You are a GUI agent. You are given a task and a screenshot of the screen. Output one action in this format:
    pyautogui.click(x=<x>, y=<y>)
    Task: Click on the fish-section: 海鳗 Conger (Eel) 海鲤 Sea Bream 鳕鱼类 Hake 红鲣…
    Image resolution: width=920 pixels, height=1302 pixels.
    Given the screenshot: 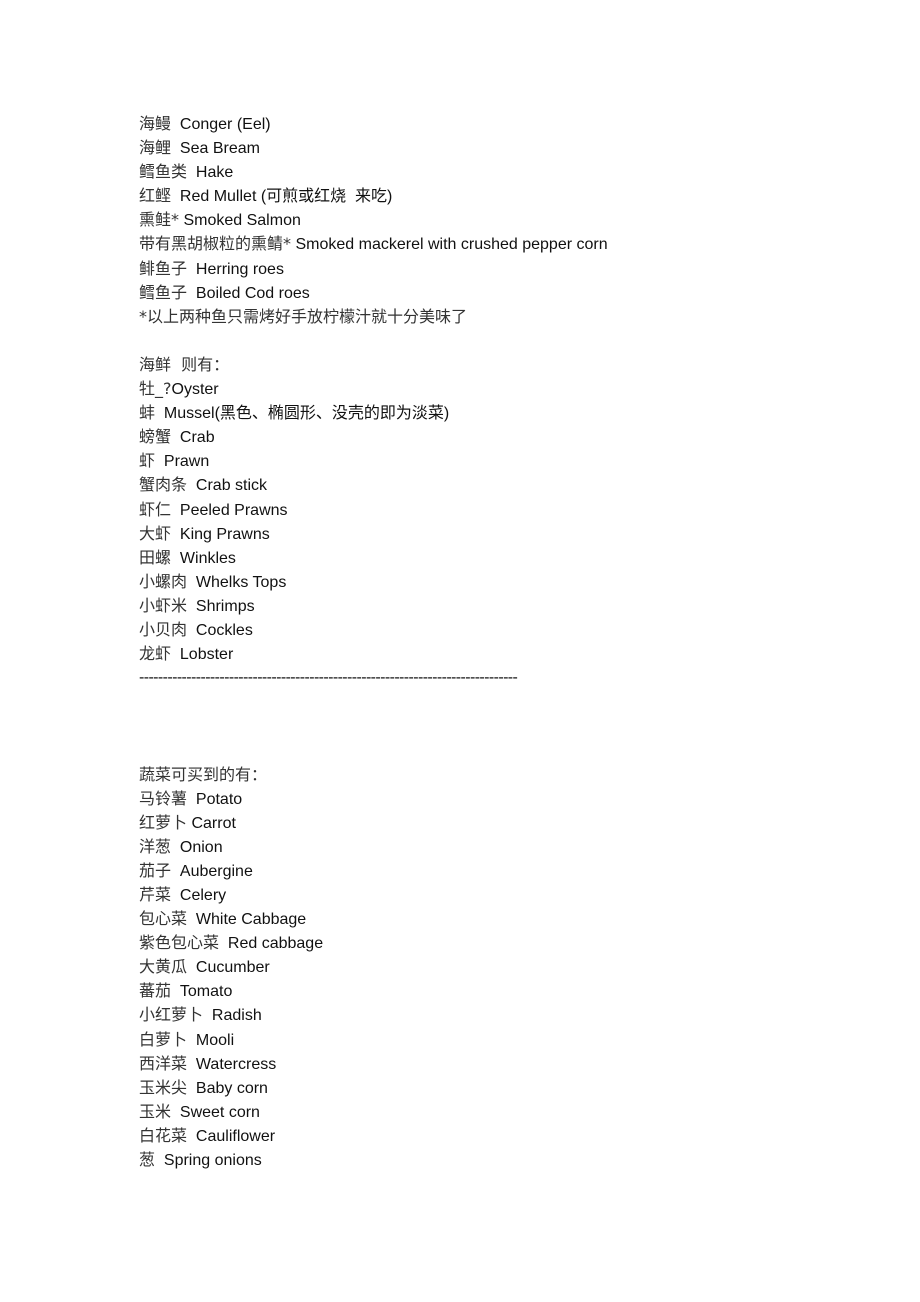 What is the action you would take?
    pyautogui.click(x=489, y=220)
    